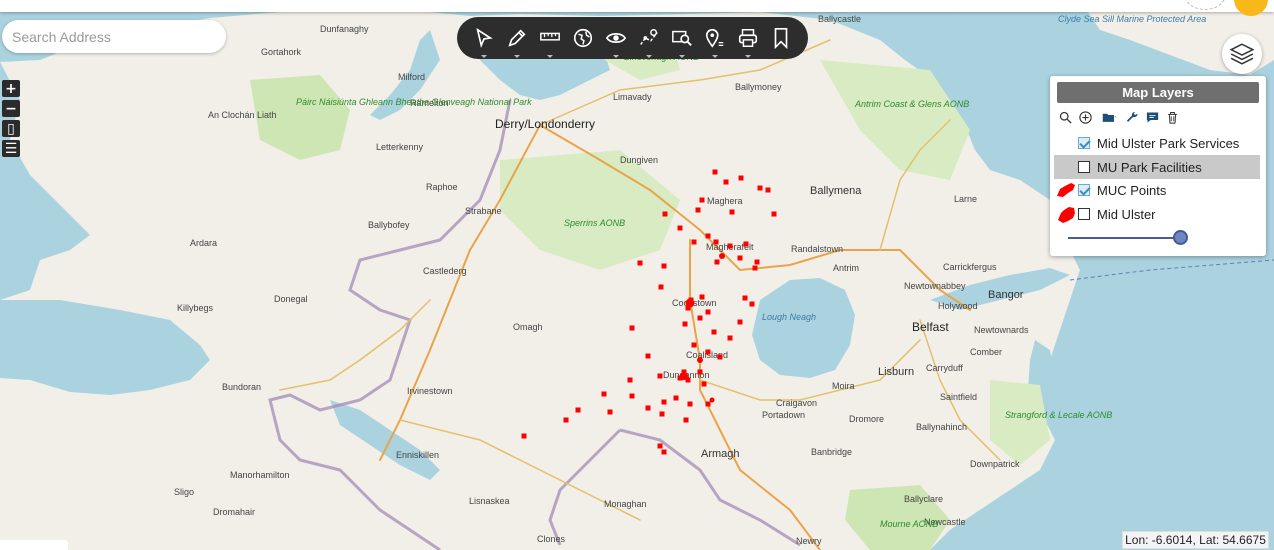  Describe the element at coordinates (1132, 19) in the screenshot. I see `place-clyde-sea: Clyde Sea Sill Marine Protected Area` at that location.